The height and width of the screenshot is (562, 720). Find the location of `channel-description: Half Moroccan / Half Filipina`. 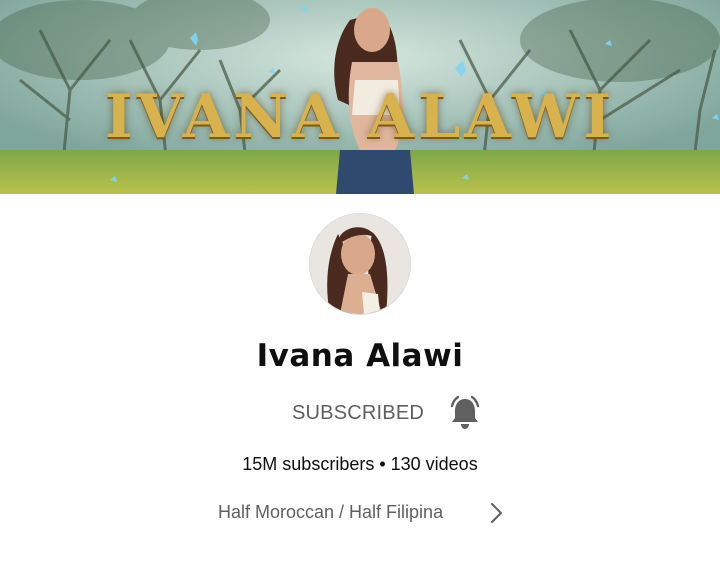

channel-description: Half Moroccan / Half Filipina is located at coordinates (331, 512).